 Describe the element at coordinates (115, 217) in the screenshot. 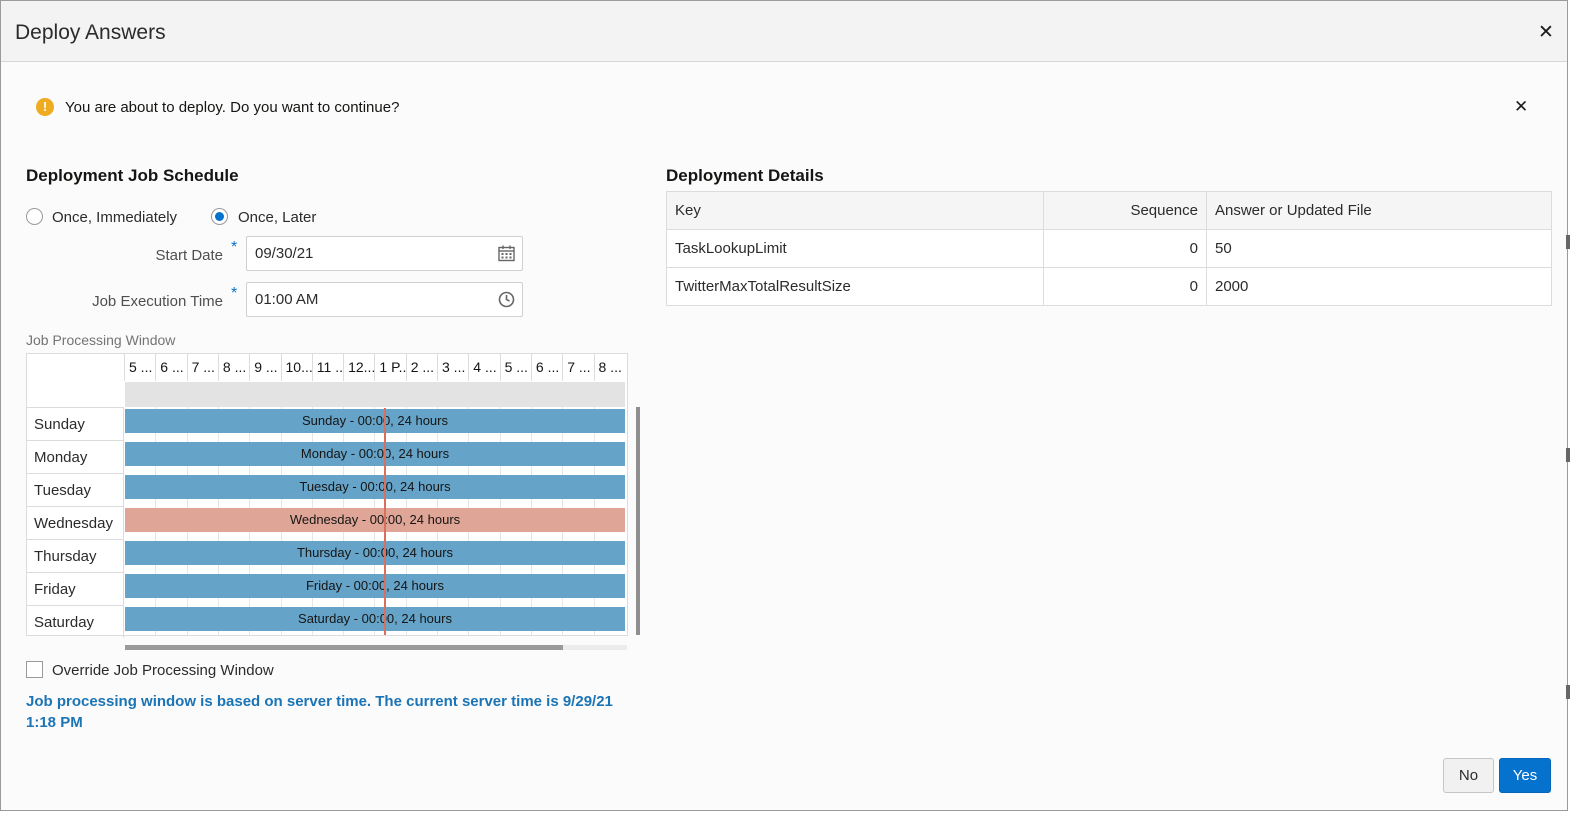

I see `radio-once-immediately-label: Once, Immediately` at that location.